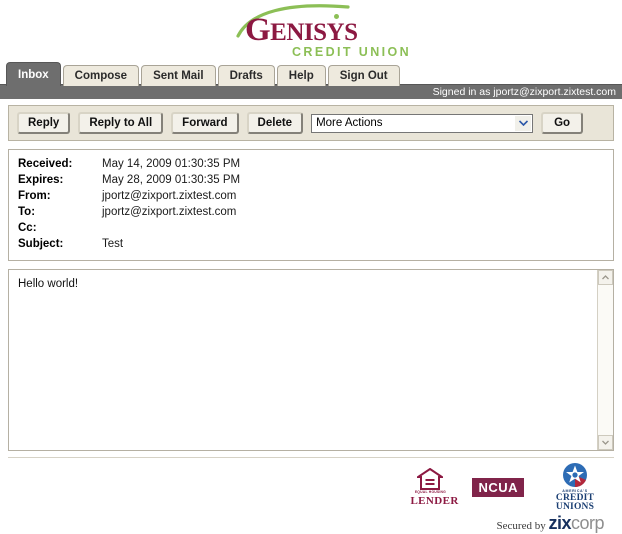 This screenshot has width=622, height=534. Describe the element at coordinates (41, 244) in the screenshot. I see `subject-label: Subject:` at that location.